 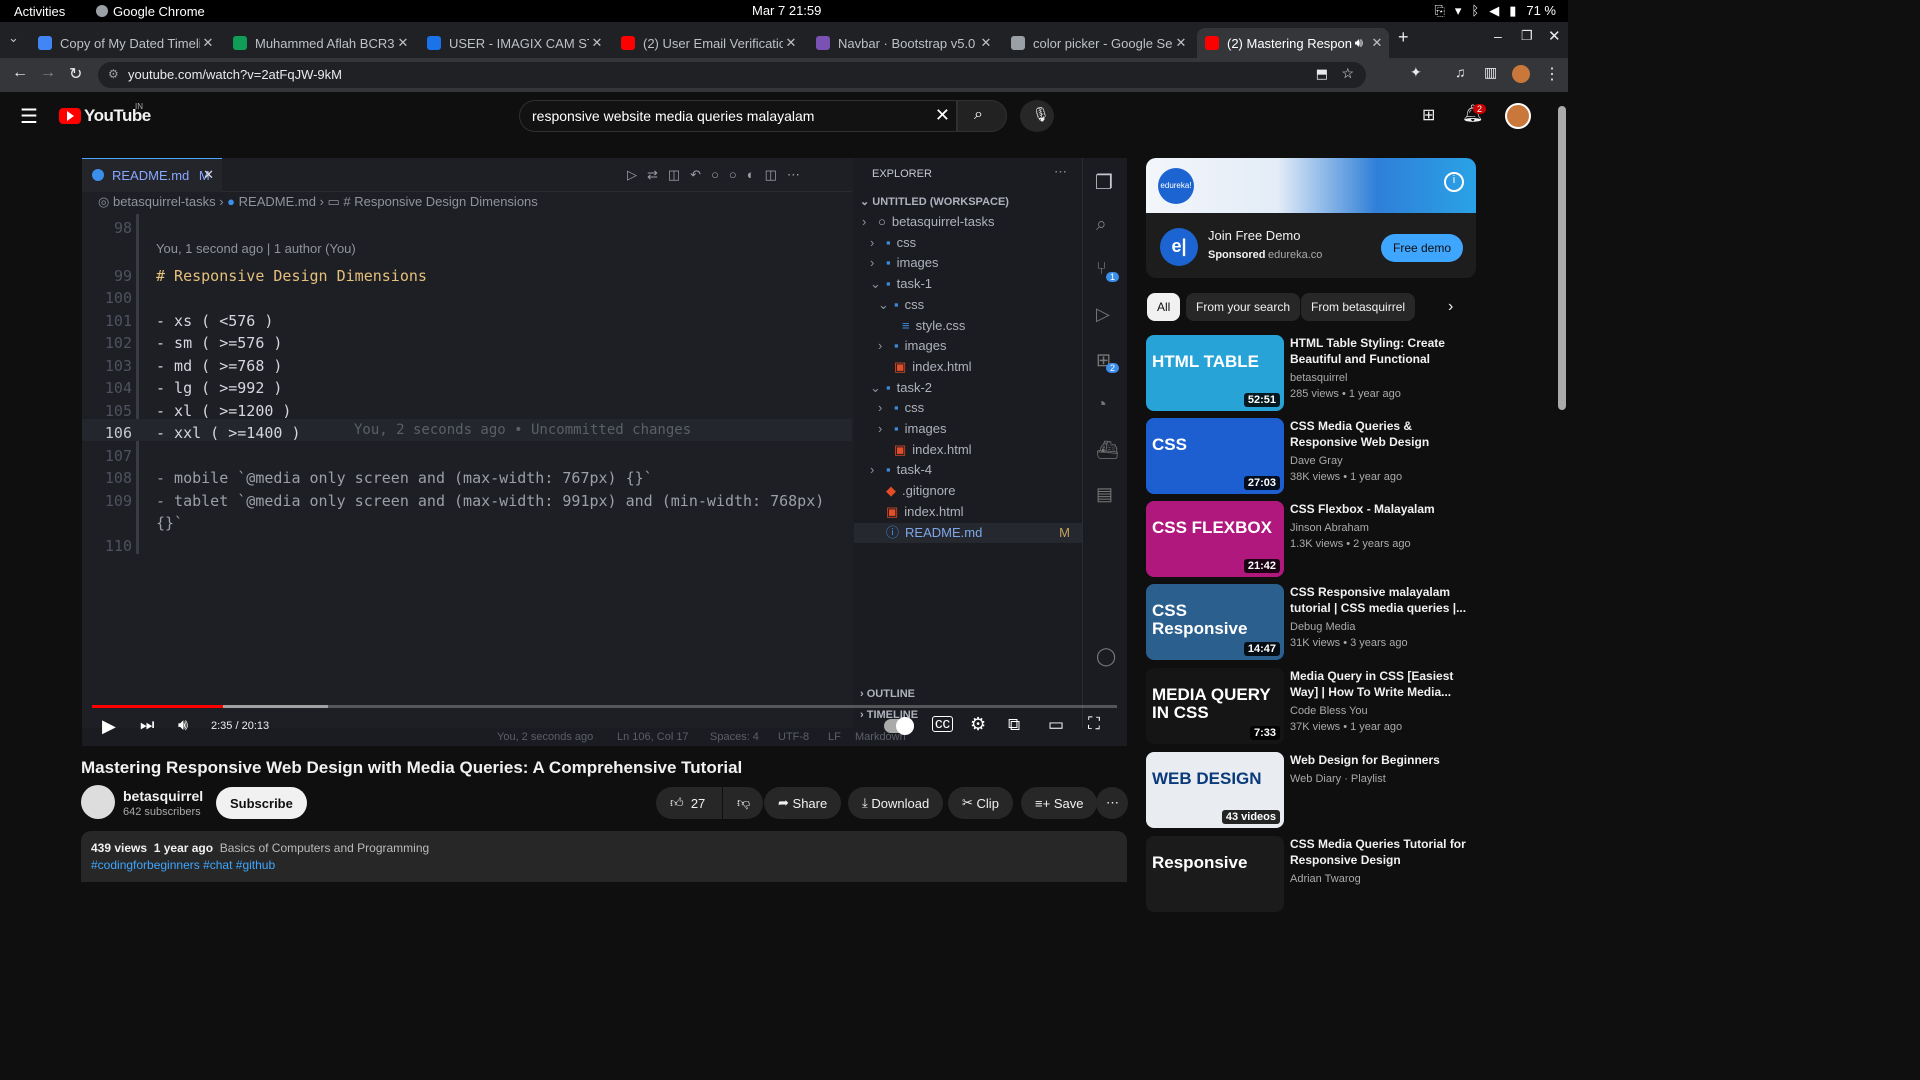 I want to click on forward-icon: →, so click(x=48, y=73).